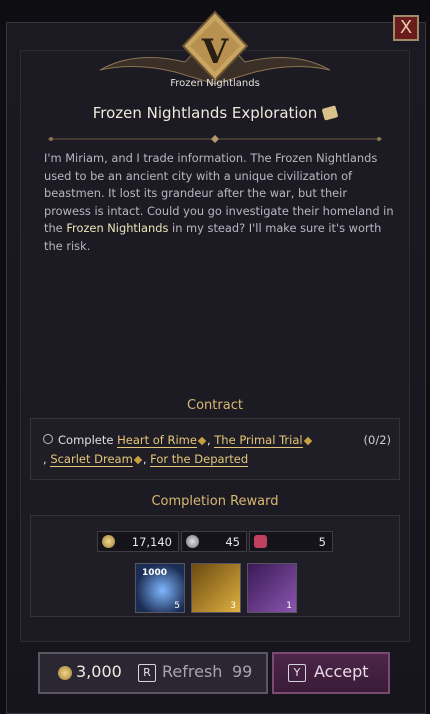  Describe the element at coordinates (91, 459) in the screenshot. I see `quest-link-scarlet-dream: Scarlet Dream` at that location.